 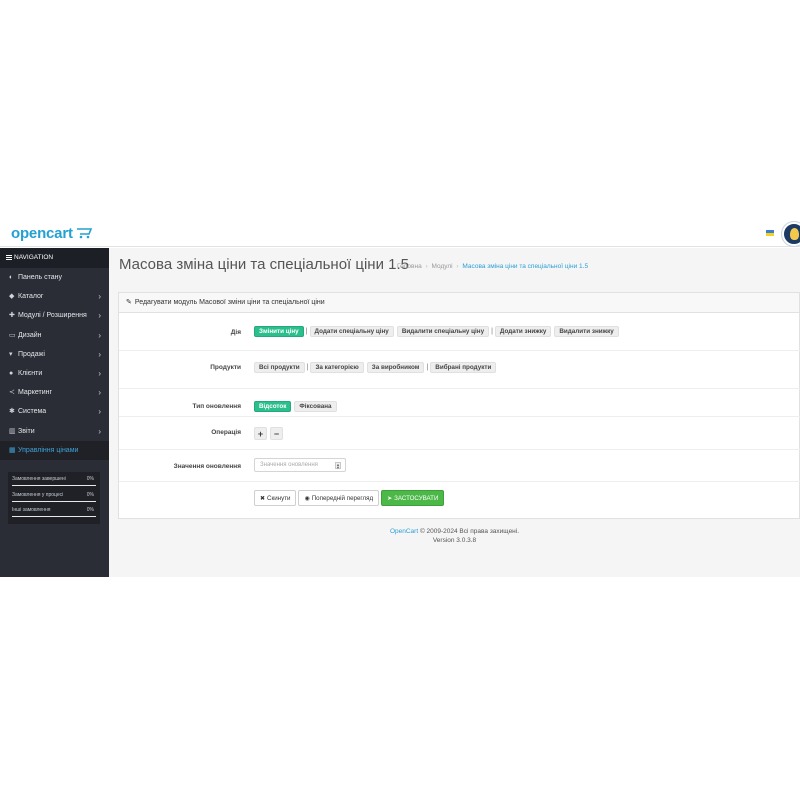 I want to click on footer: OpenCart © 2009-2024 Всі права захищені., so click(x=454, y=531).